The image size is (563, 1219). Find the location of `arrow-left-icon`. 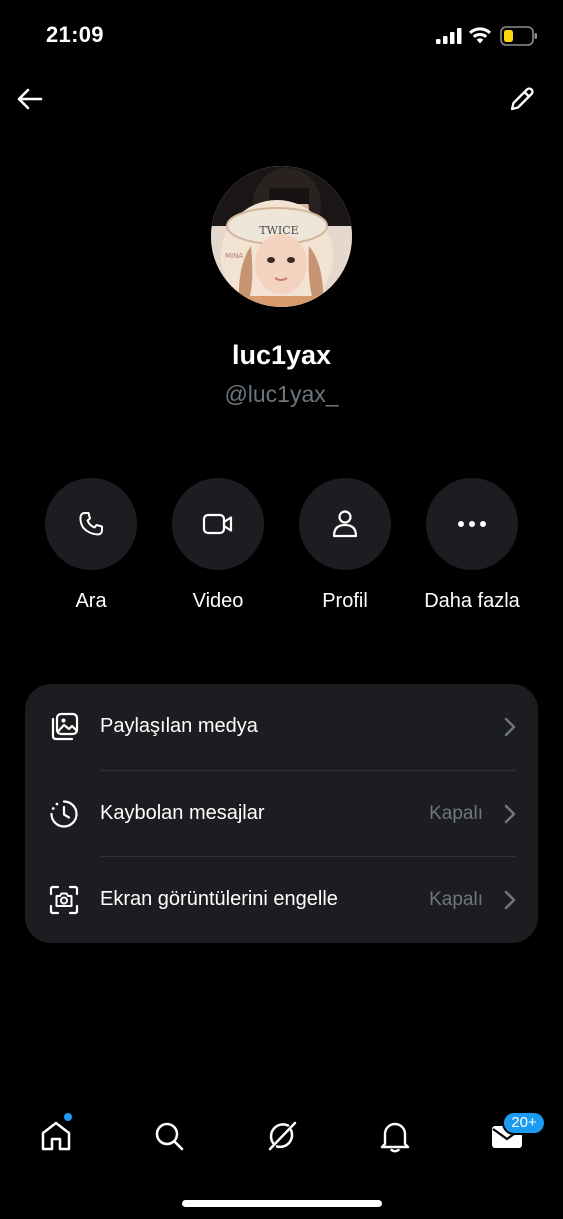

arrow-left-icon is located at coordinates (30, 99).